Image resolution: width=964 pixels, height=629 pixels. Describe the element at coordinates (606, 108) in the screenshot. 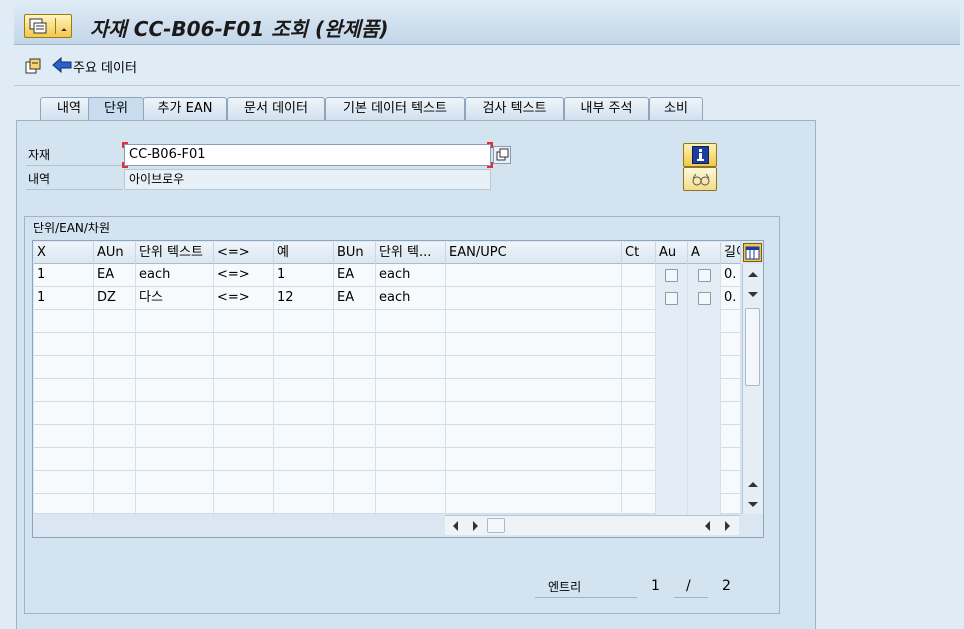

I see `tab-internal-comment: 내부 주석` at that location.